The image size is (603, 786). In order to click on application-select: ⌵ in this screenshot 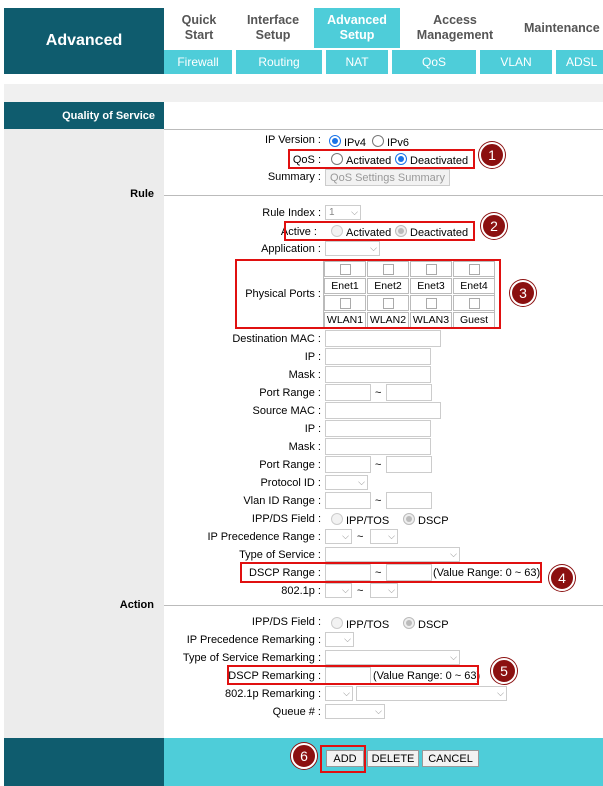, I will do `click(352, 248)`.